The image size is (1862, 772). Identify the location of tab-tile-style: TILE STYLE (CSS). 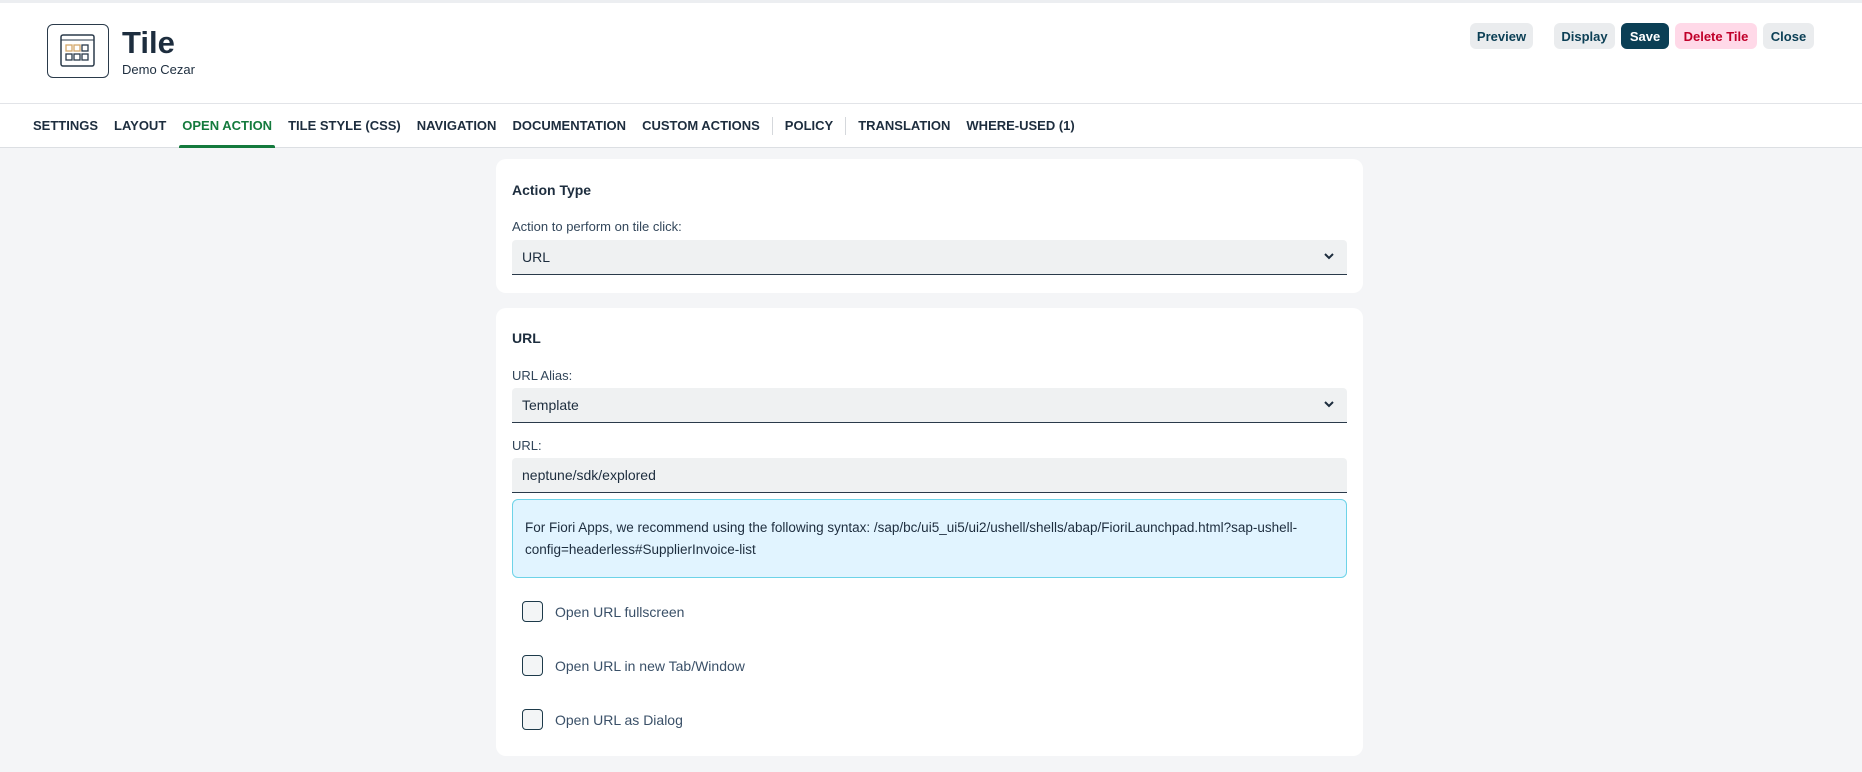
(344, 126).